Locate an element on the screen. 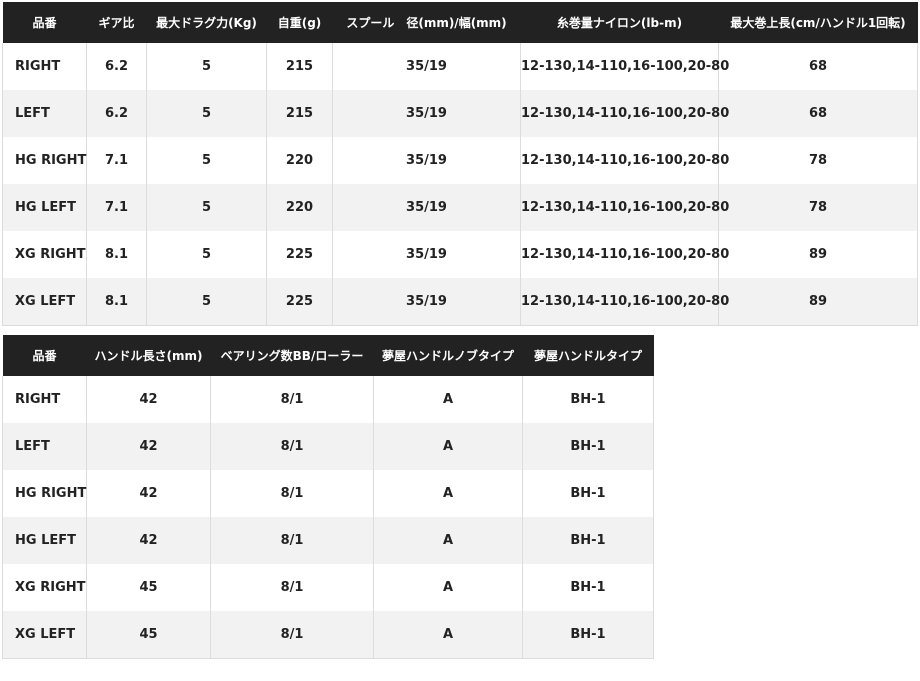 The width and height of the screenshot is (920, 681). header-cell-line-capacity: 糸巻量ナイロン(lb-m) is located at coordinates (619, 22).